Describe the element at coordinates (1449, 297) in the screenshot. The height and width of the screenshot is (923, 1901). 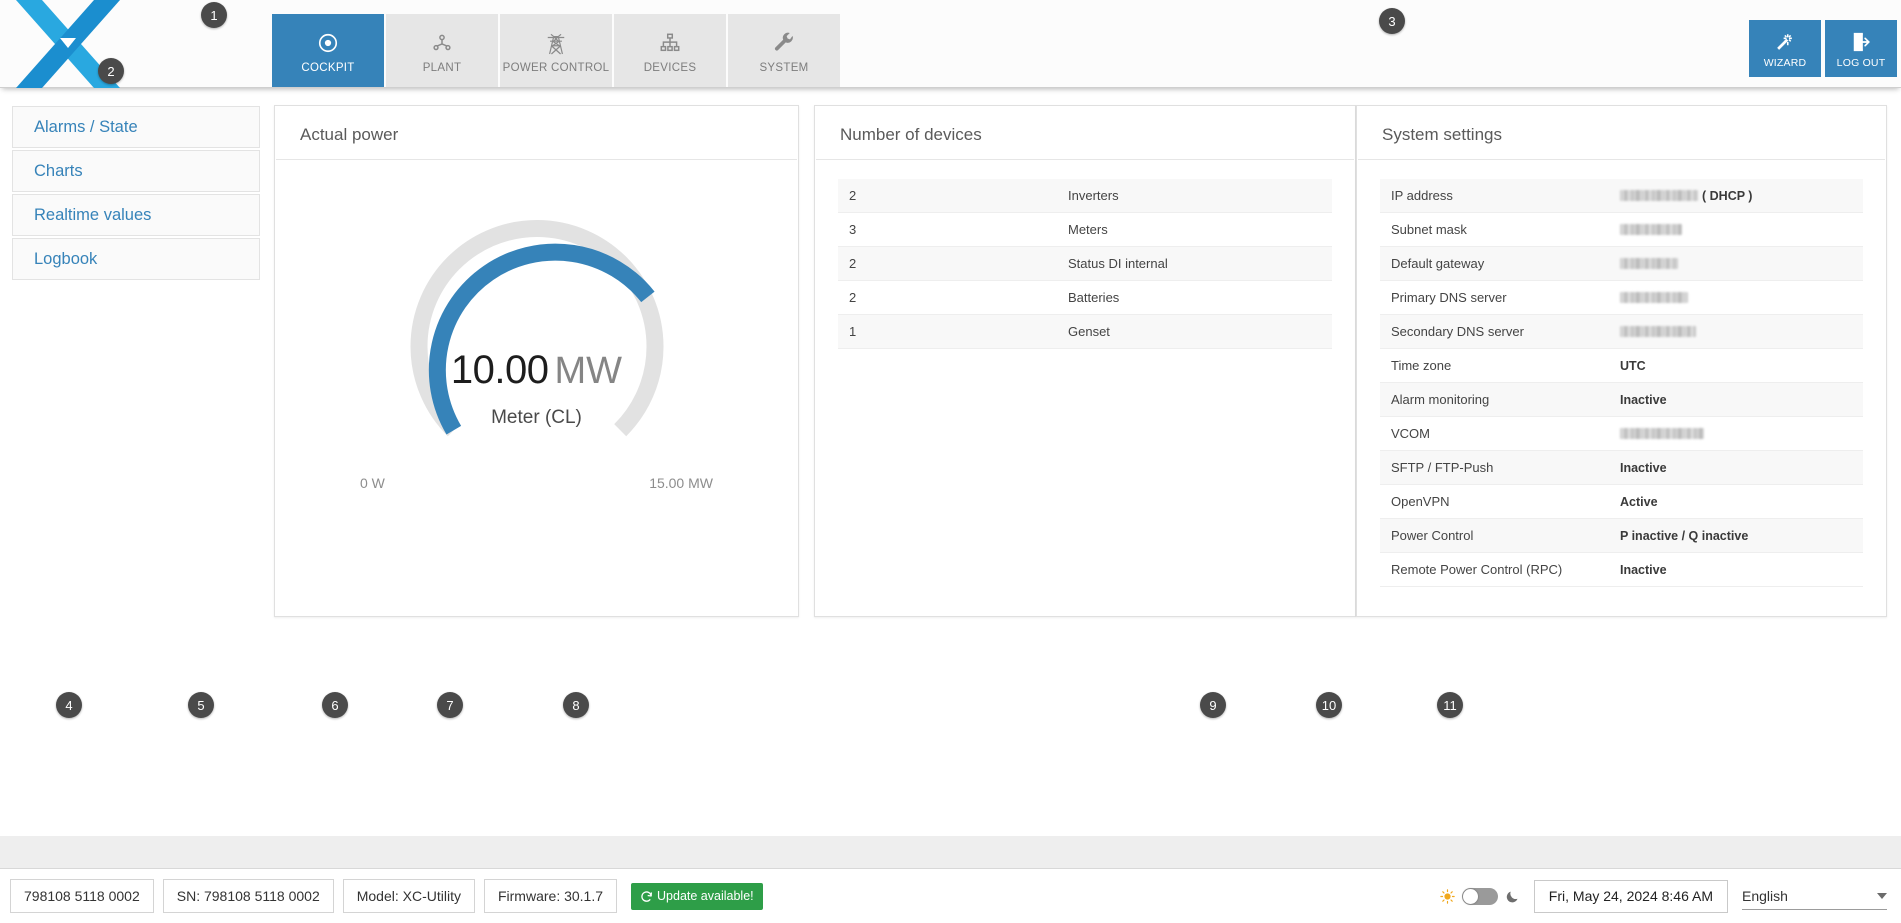
I see `setting-label: Primary DNS server` at that location.